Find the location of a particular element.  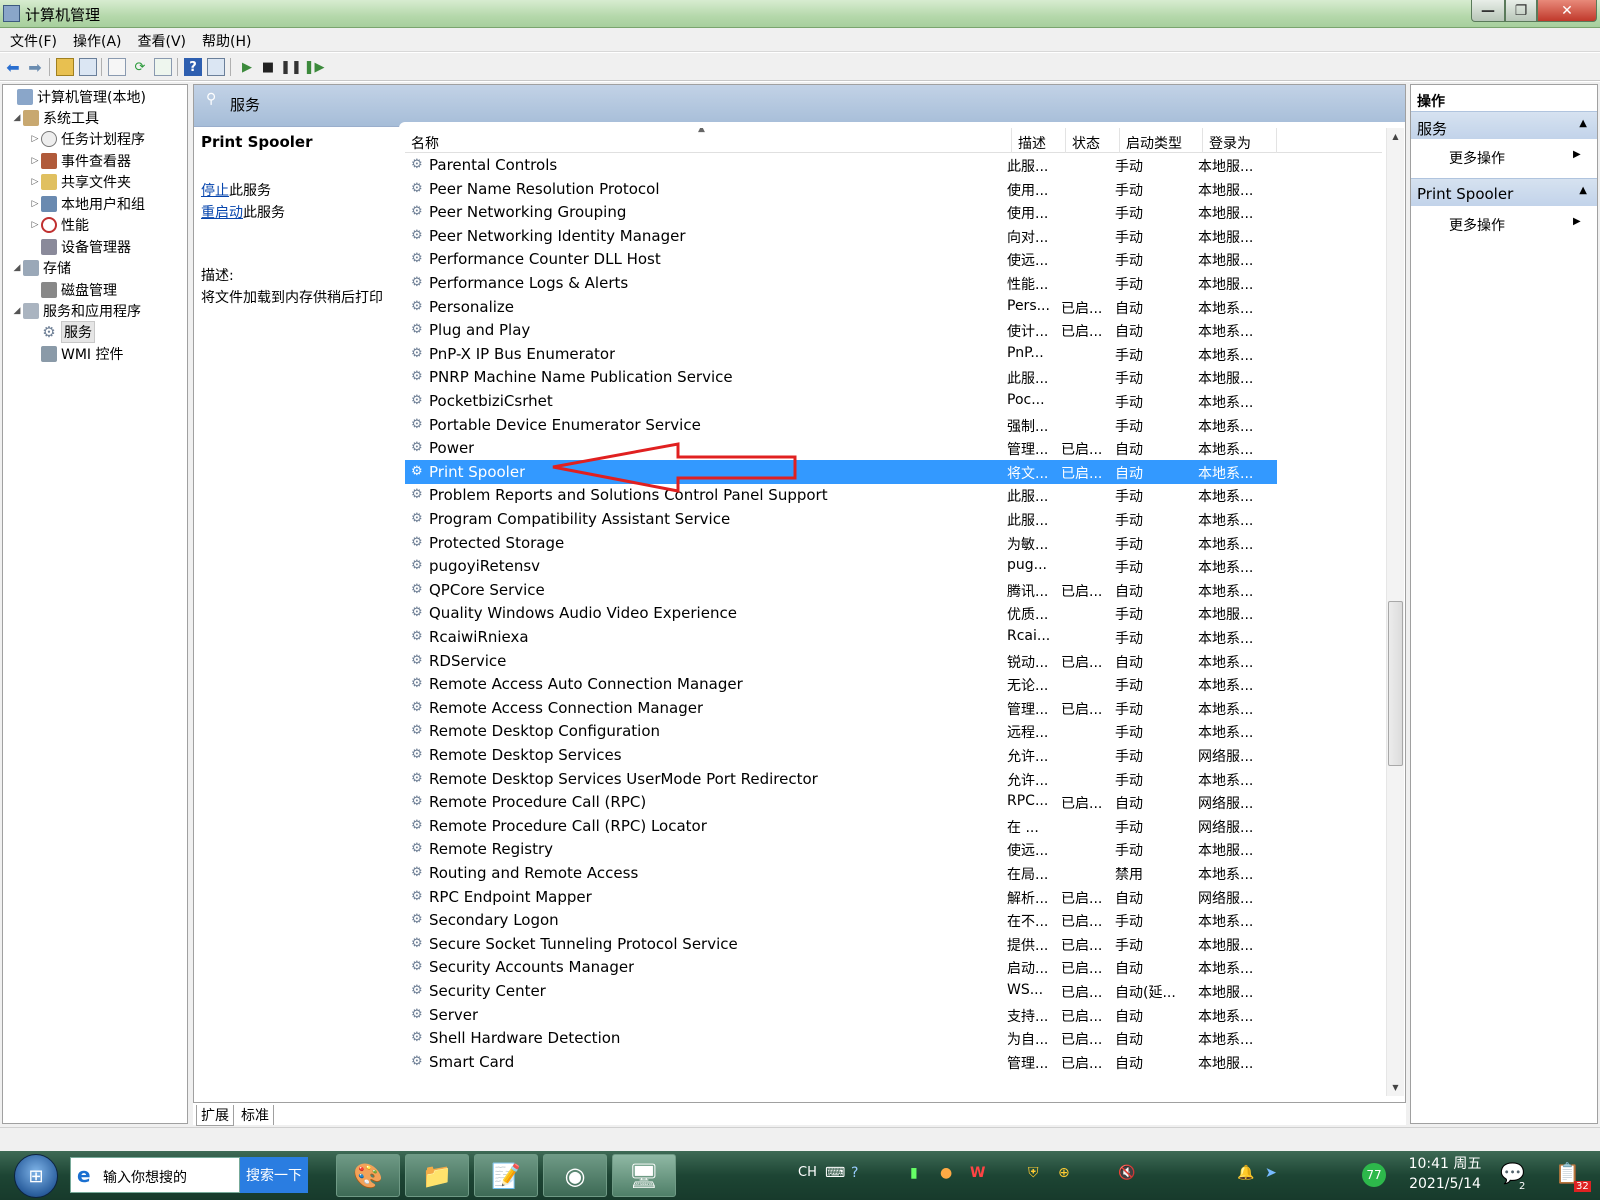

column-name: 名称 is located at coordinates (708, 140).